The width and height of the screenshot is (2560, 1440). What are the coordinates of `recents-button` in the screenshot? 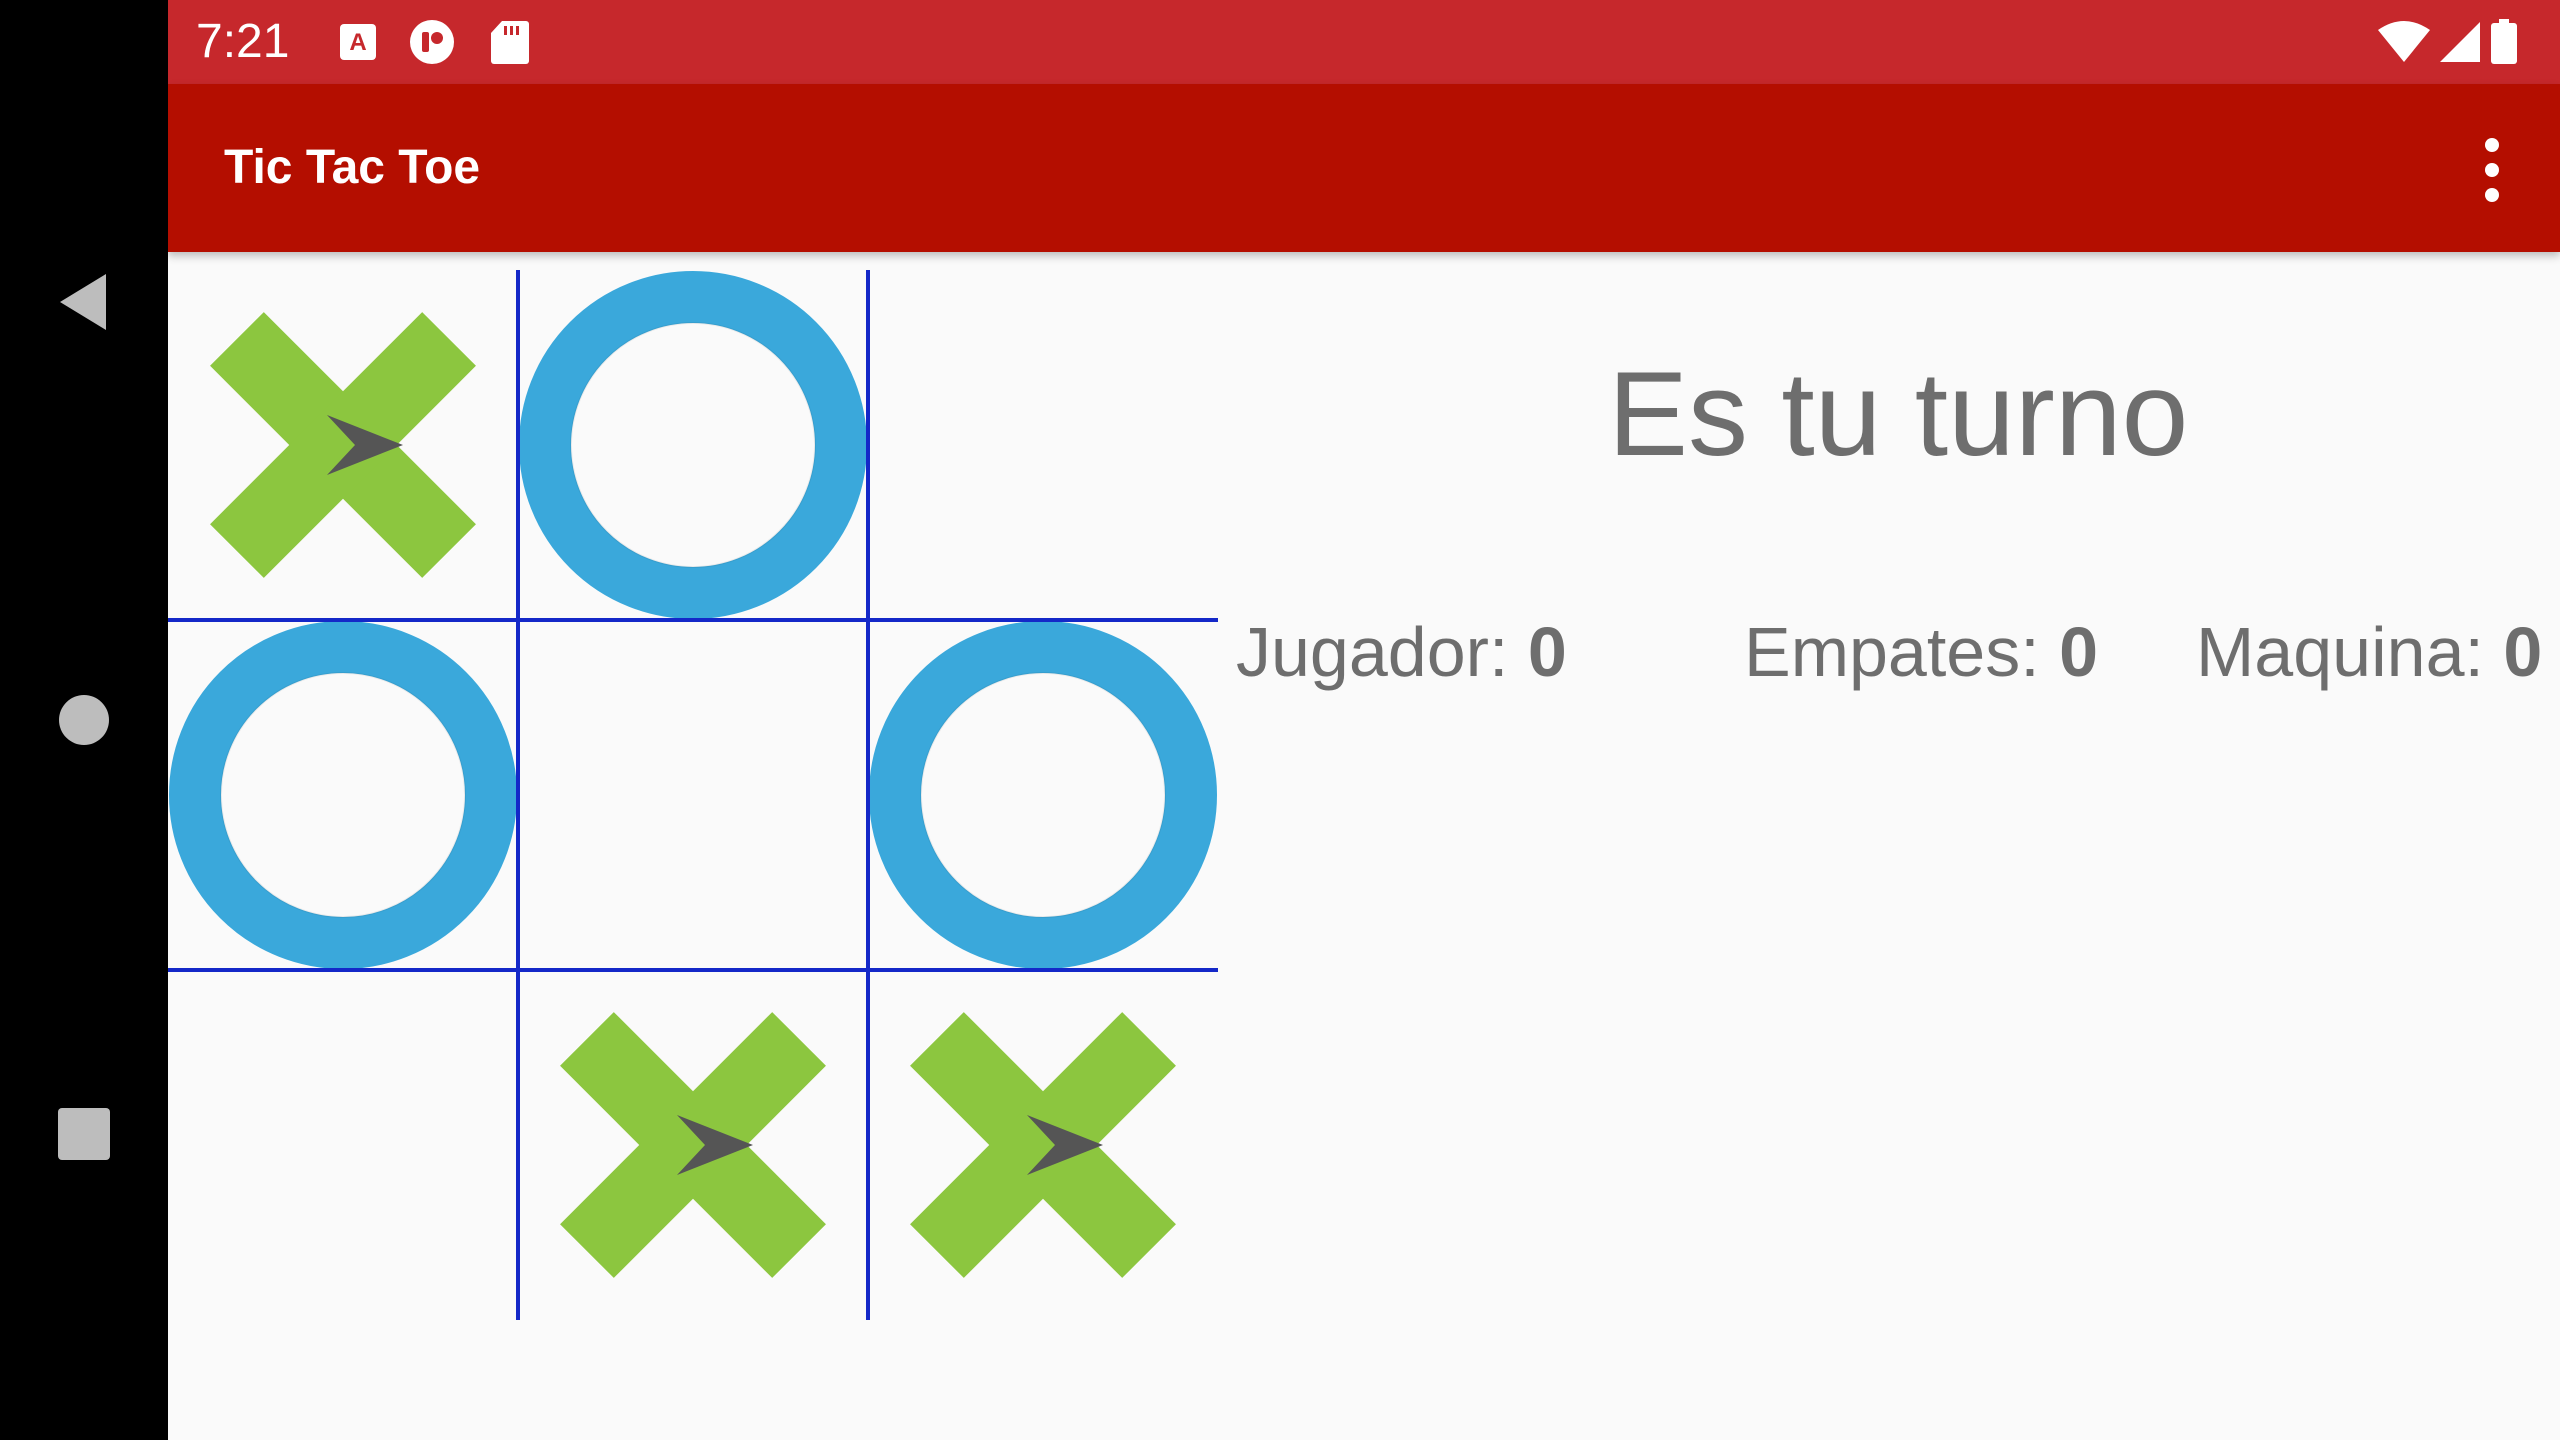 It's located at (84, 1134).